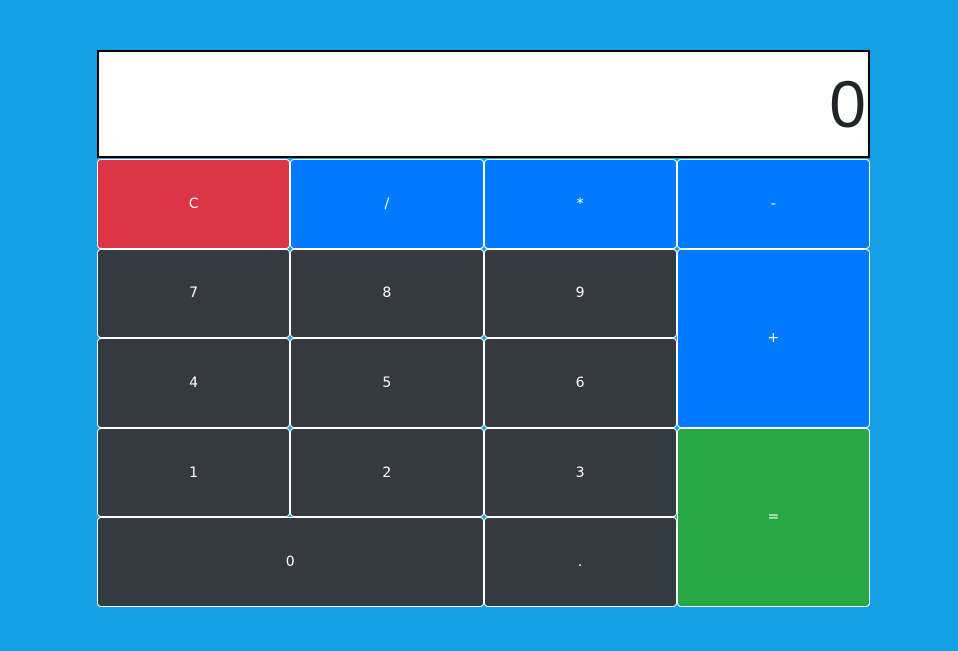  What do you see at coordinates (580, 472) in the screenshot?
I see `digit-3-button: 3` at bounding box center [580, 472].